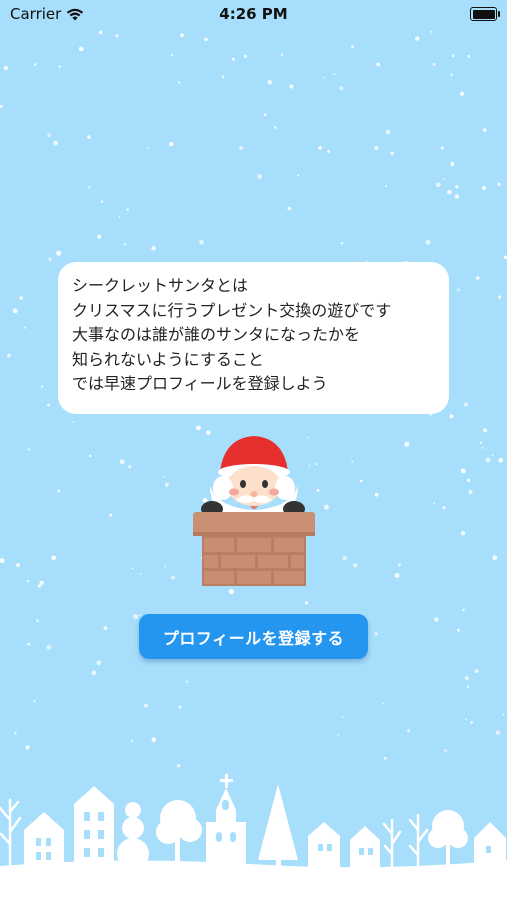 This screenshot has width=507, height=900. What do you see at coordinates (253, 636) in the screenshot?
I see `register-profile-button: プロフィールを登録する` at bounding box center [253, 636].